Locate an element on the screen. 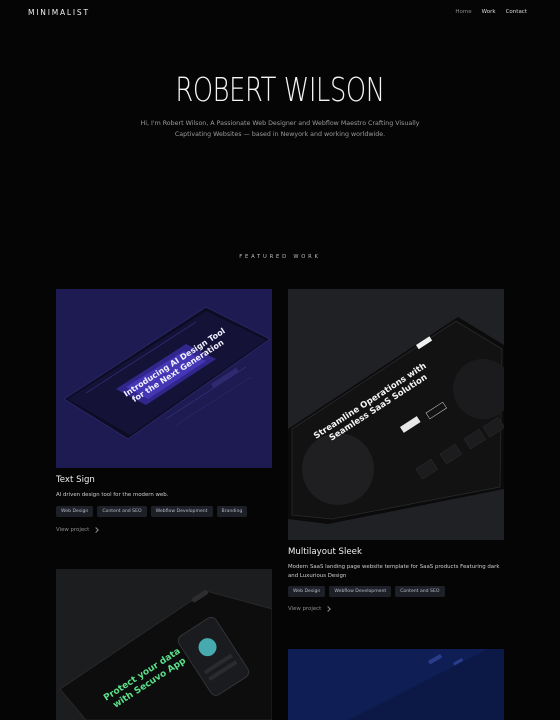  nav-link-work: Work is located at coordinates (489, 12).